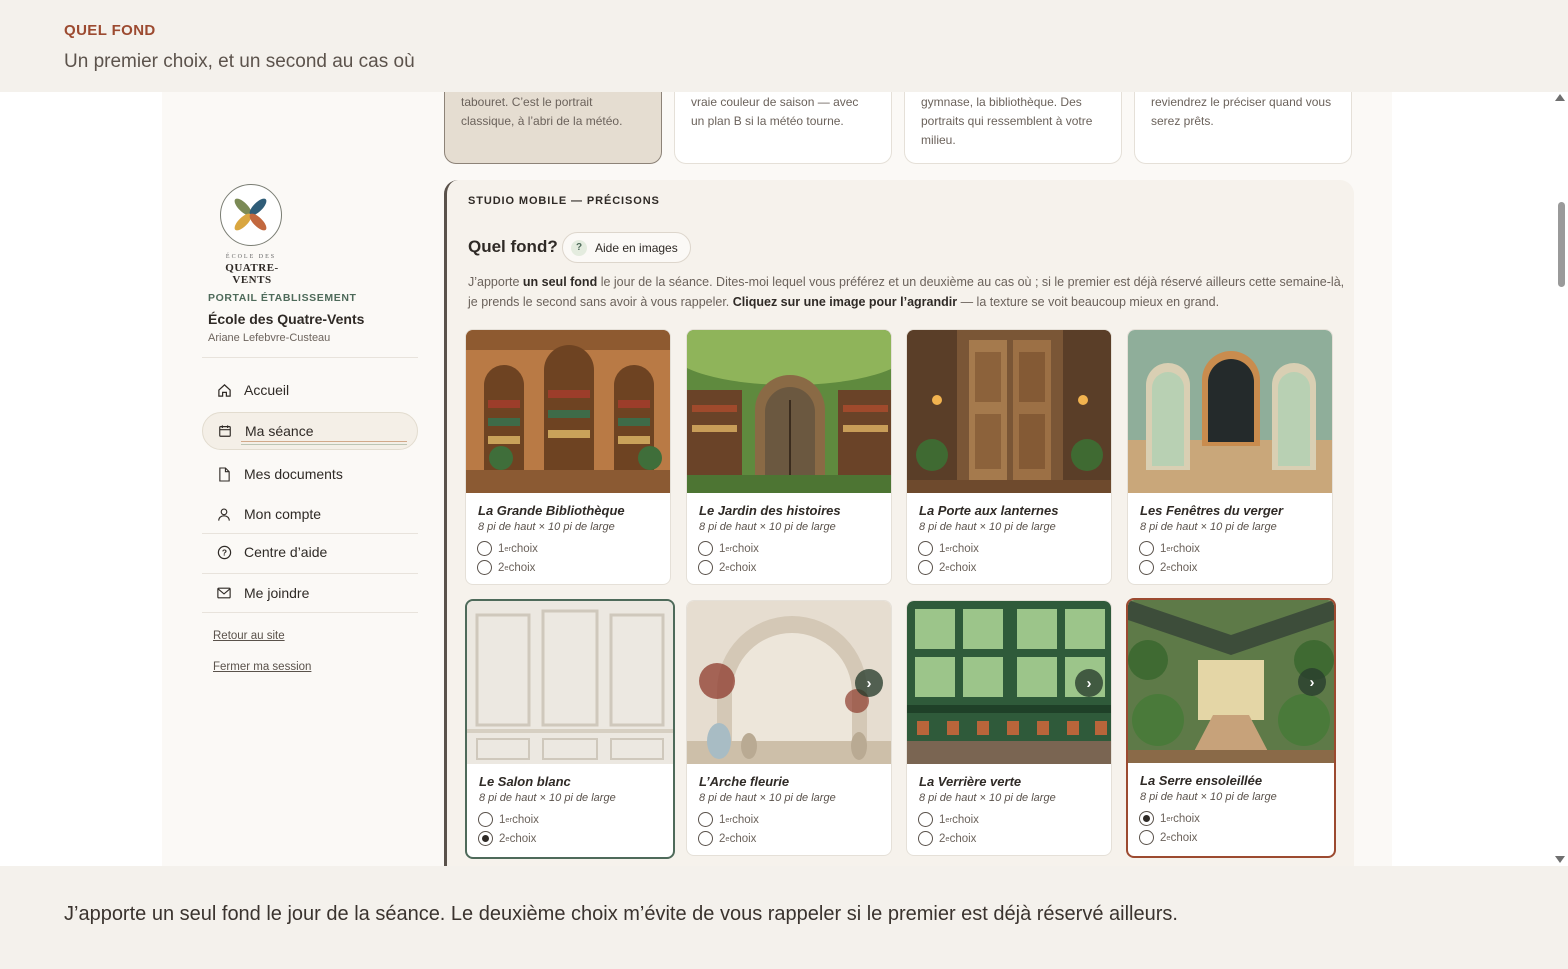 This screenshot has height=969, width=1568. Describe the element at coordinates (293, 474) in the screenshot. I see `sidebar-item-label: Mes documents` at that location.